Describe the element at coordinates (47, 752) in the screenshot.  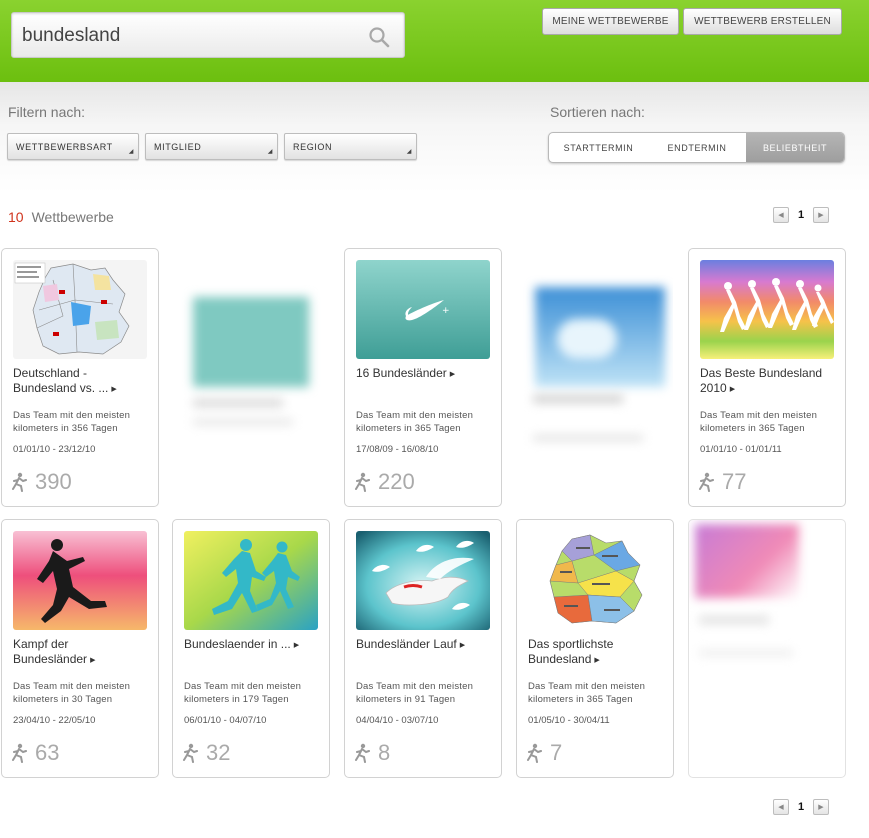
I see `participant-count: 63` at that location.